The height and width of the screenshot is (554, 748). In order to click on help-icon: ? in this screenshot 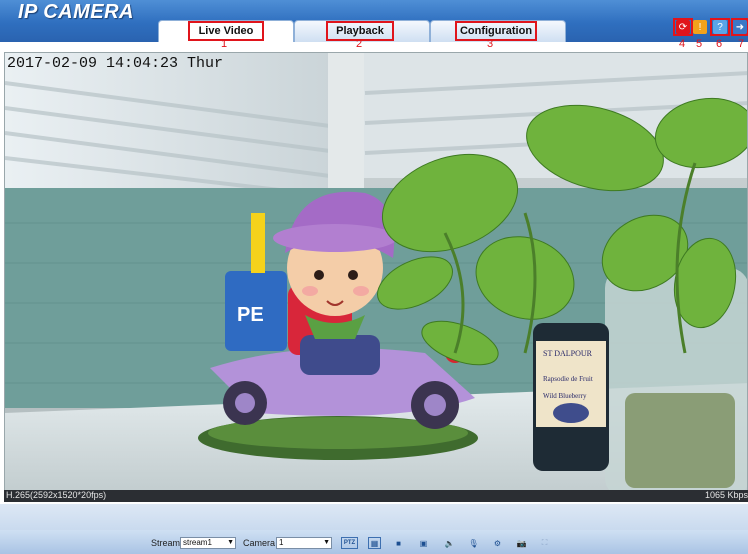, I will do `click(720, 27)`.